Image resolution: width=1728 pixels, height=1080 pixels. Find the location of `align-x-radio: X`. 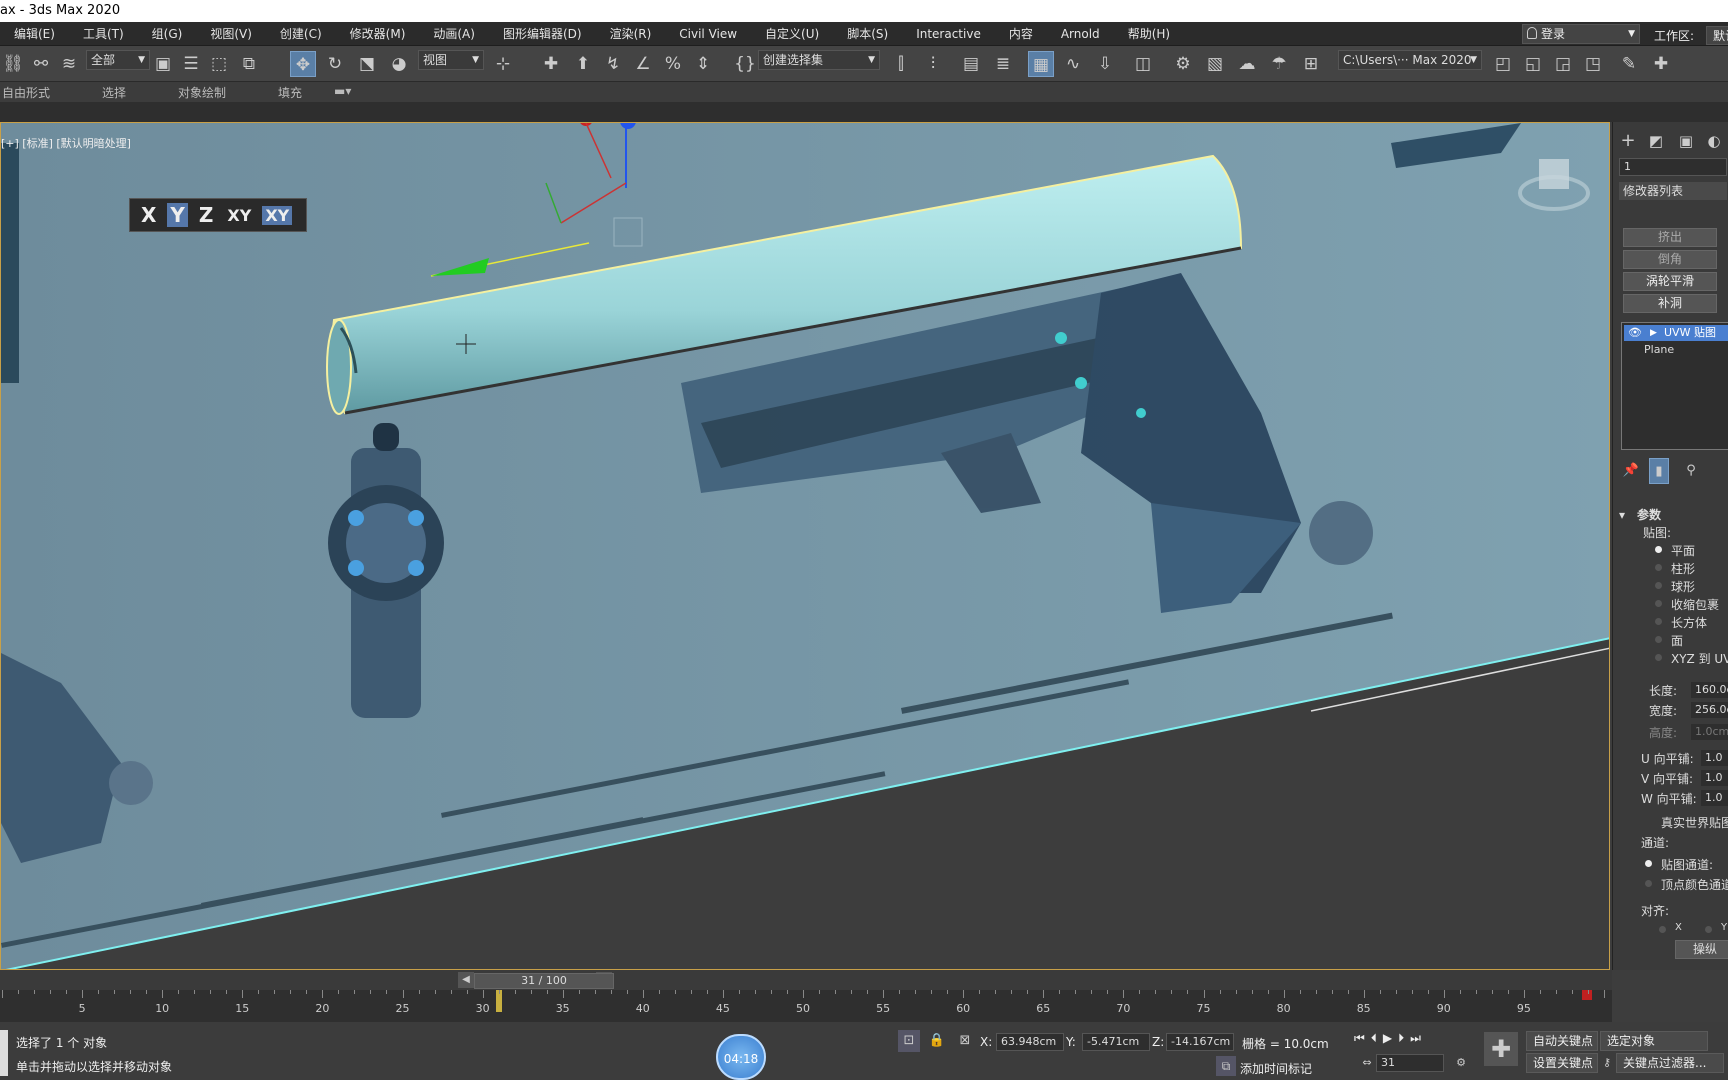

align-x-radio: X is located at coordinates (1670, 927).